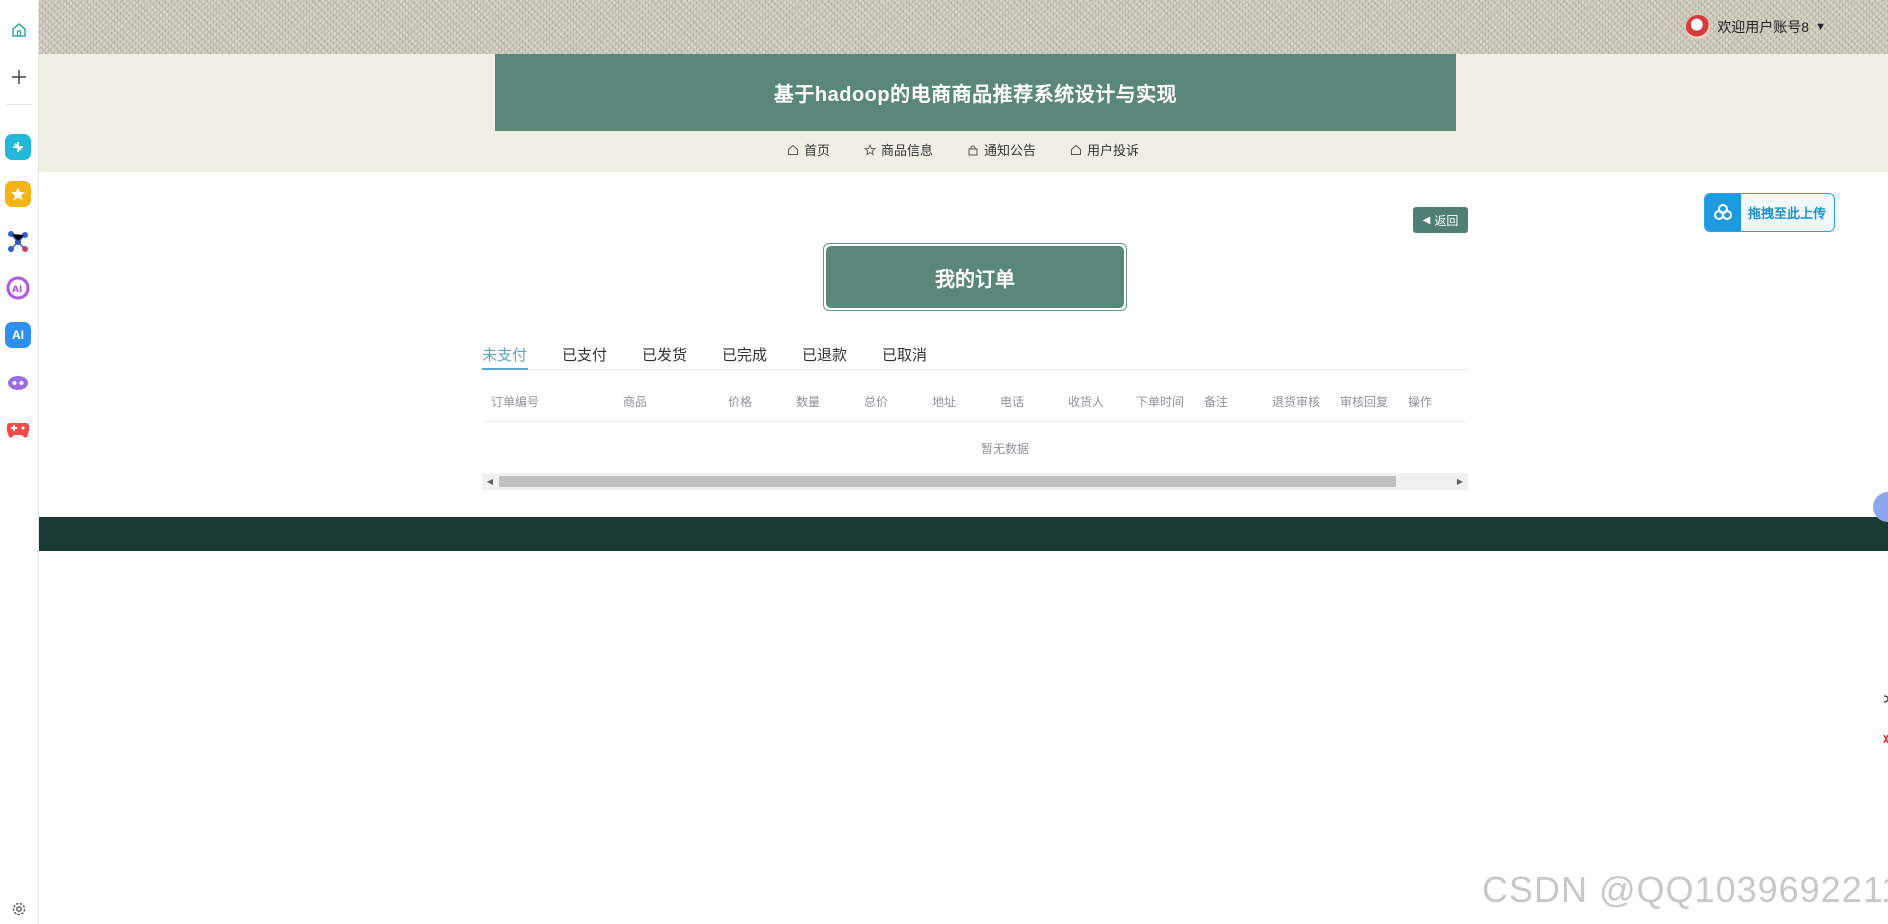 Image resolution: width=1888 pixels, height=924 pixels. I want to click on network-app-icon, so click(18, 241).